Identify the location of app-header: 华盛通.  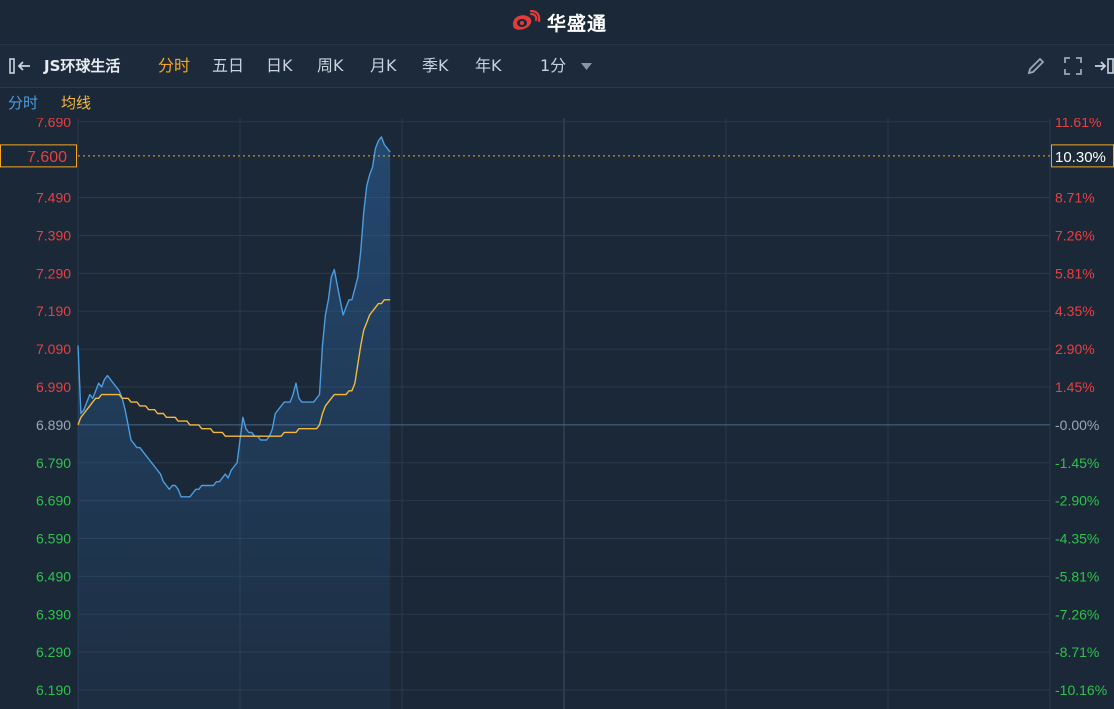
(557, 22).